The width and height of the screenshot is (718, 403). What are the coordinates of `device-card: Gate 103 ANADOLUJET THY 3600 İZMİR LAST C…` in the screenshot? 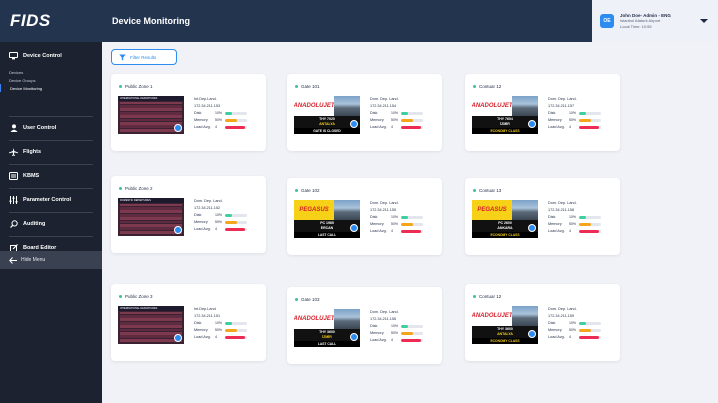 It's located at (364, 325).